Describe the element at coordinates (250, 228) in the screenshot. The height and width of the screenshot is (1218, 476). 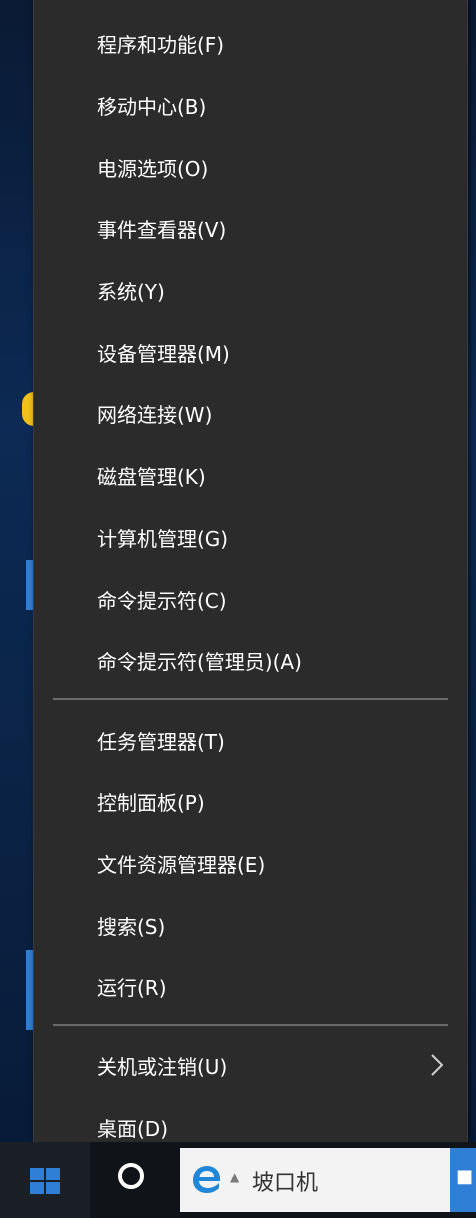
I see `menu-item-event-viewer: 事件查看器(V)` at that location.